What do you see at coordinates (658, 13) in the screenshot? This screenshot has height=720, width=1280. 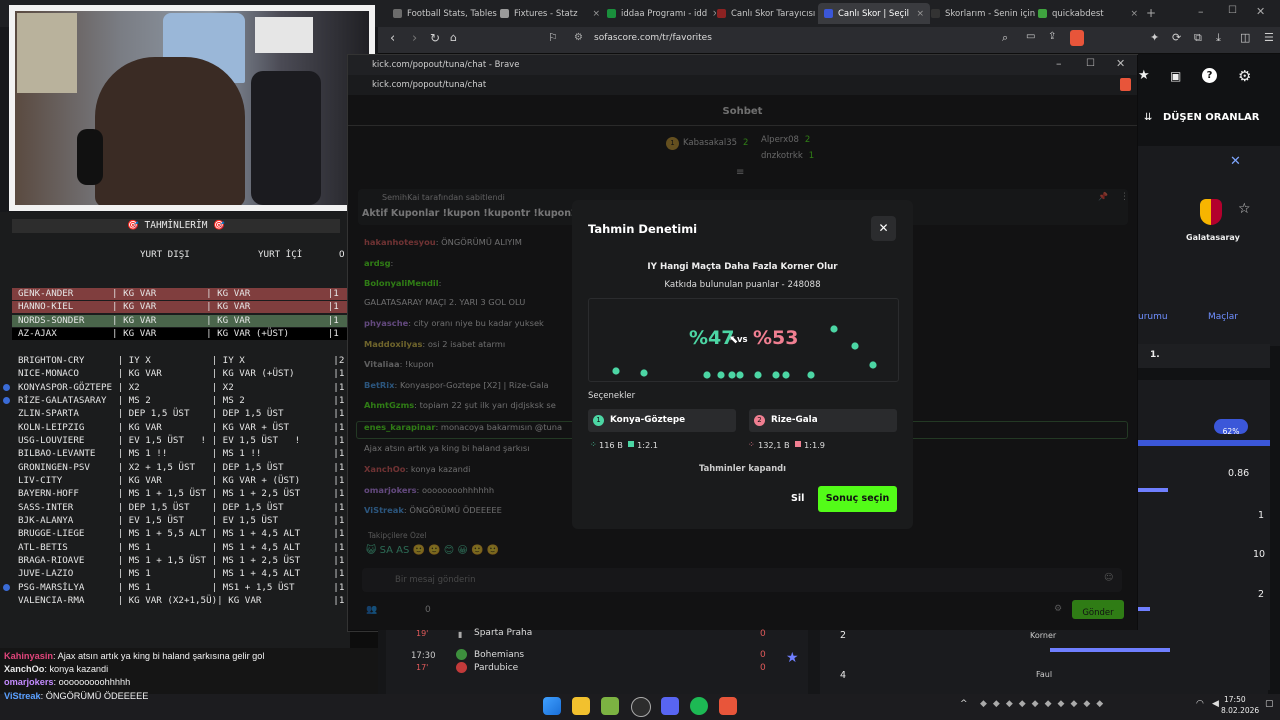 I see `browser-tab: iddaa Programı - idd ×` at bounding box center [658, 13].